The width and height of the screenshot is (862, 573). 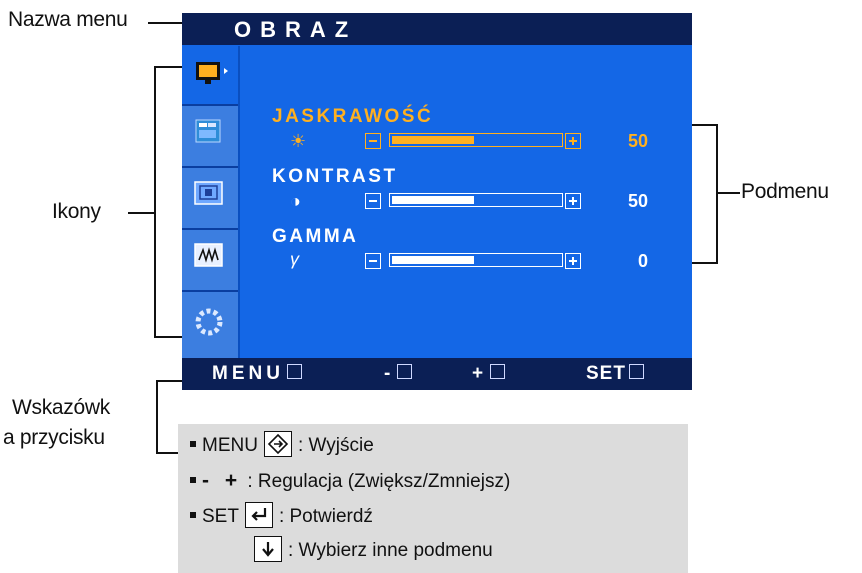 What do you see at coordinates (476, 140) in the screenshot?
I see `brightness-slider` at bounding box center [476, 140].